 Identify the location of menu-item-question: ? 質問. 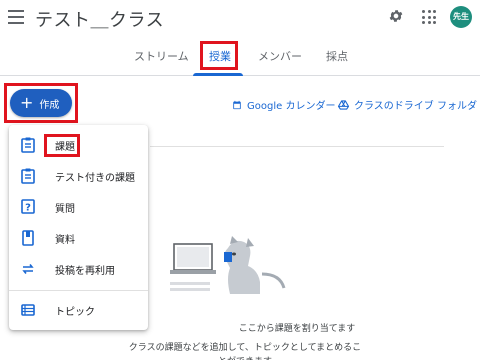
(78, 207).